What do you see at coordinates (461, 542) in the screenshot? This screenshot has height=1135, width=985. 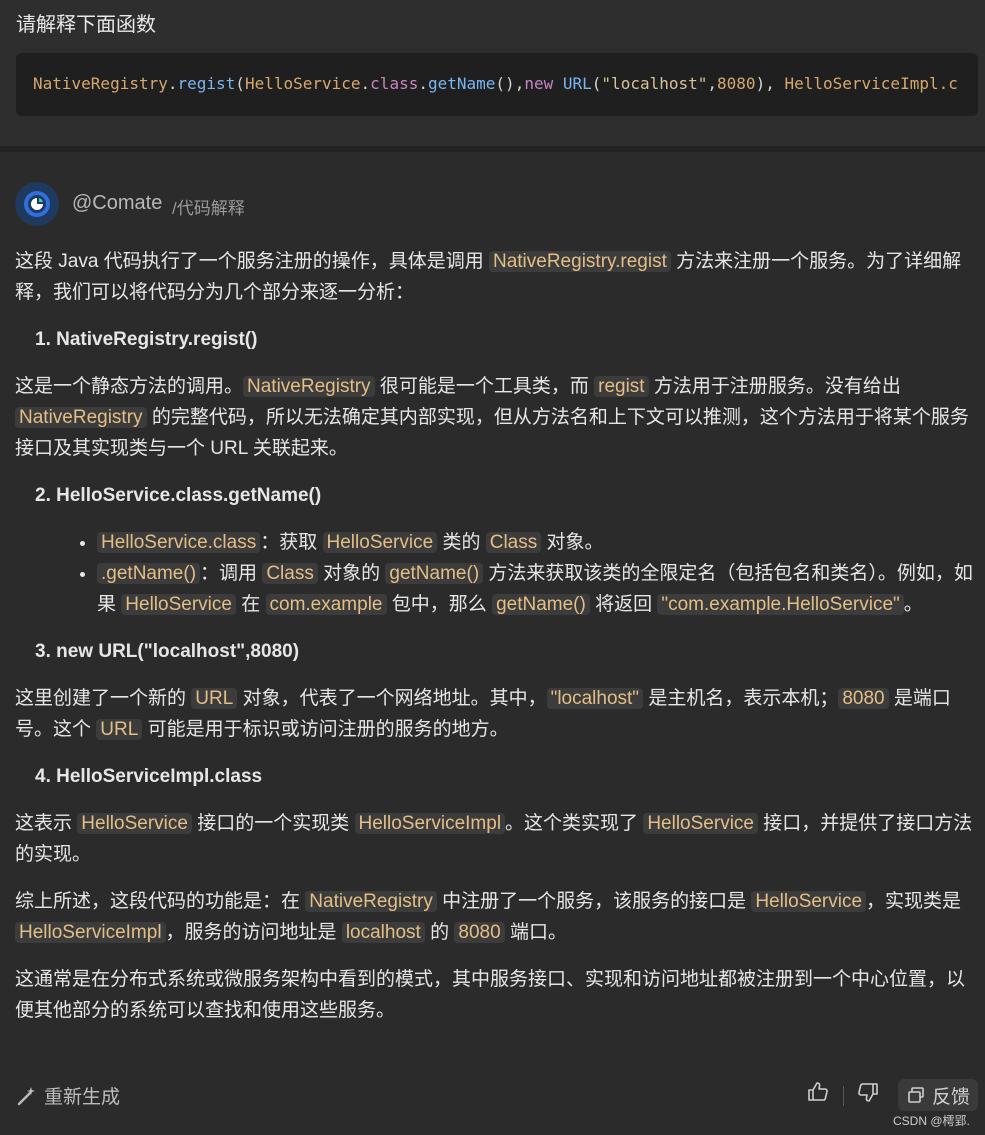 I see `text: 类的` at bounding box center [461, 542].